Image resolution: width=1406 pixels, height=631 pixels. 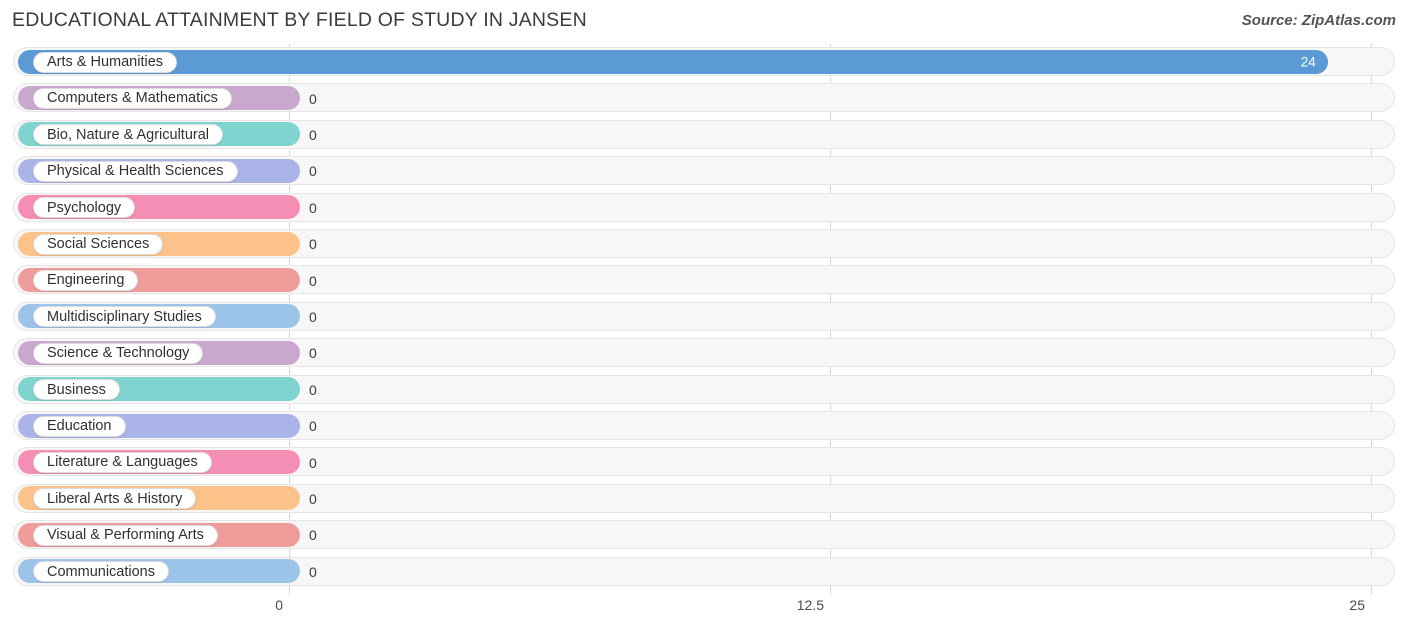 I want to click on table-row: 0 Liberal Arts & History, so click(x=703, y=499).